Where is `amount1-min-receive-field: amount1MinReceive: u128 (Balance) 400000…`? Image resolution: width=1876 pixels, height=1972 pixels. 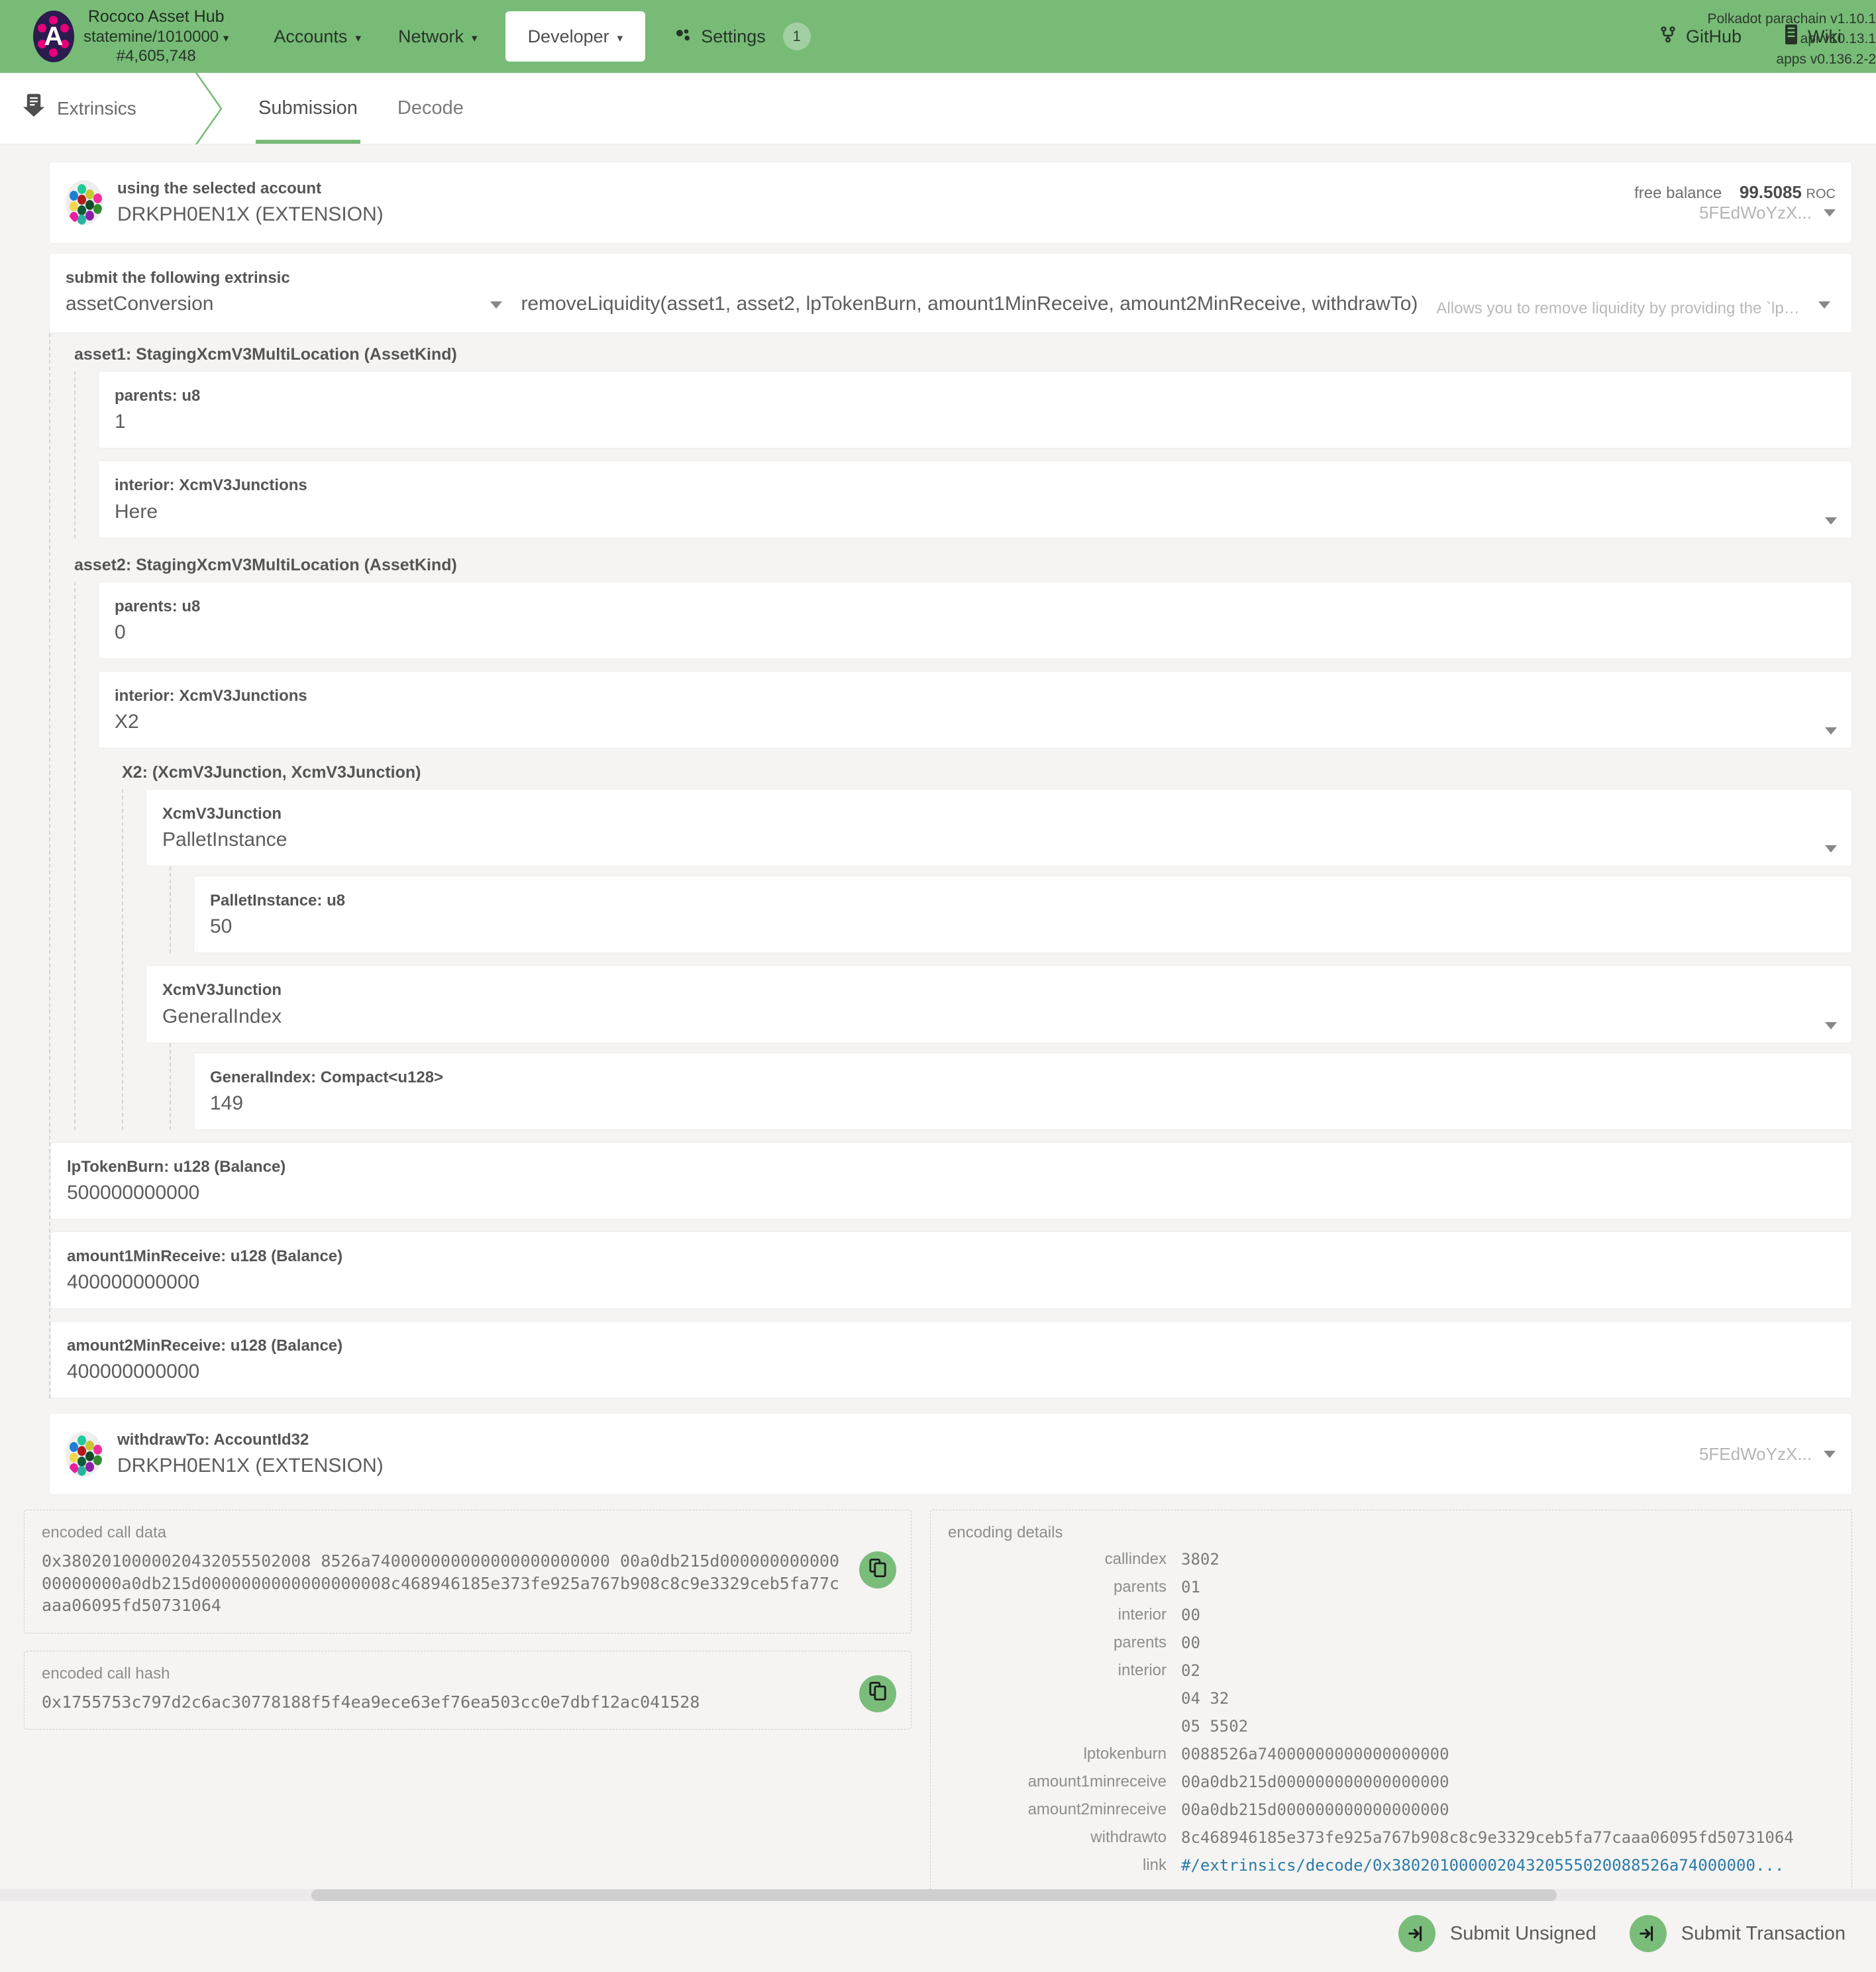
amount1-min-receive-field: amount1MinReceive: u128 (Balance) 400000… is located at coordinates (951, 1270).